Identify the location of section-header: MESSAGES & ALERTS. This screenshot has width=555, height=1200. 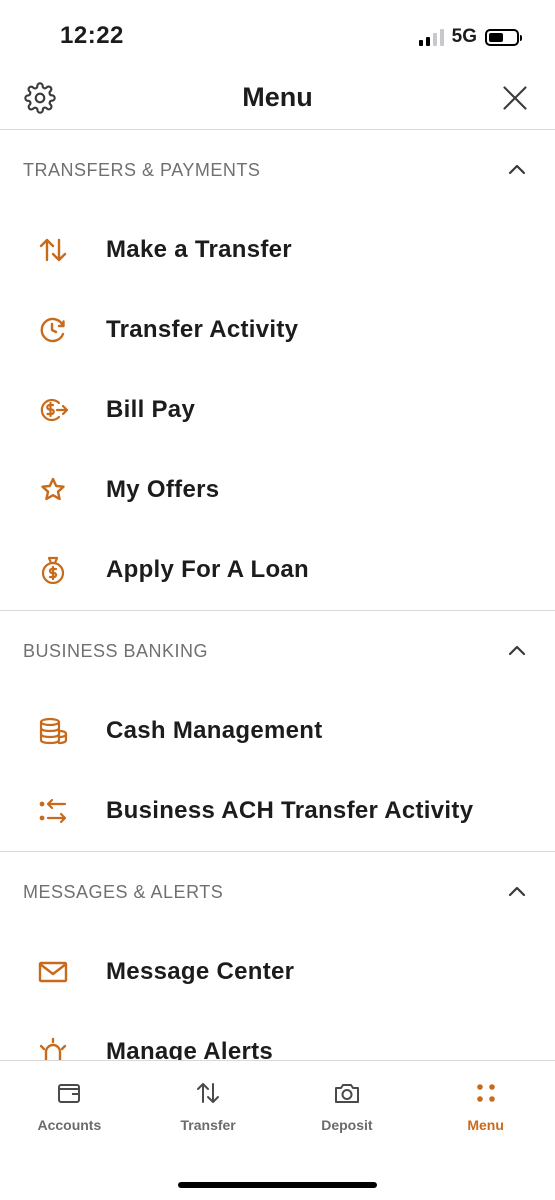
(277, 892).